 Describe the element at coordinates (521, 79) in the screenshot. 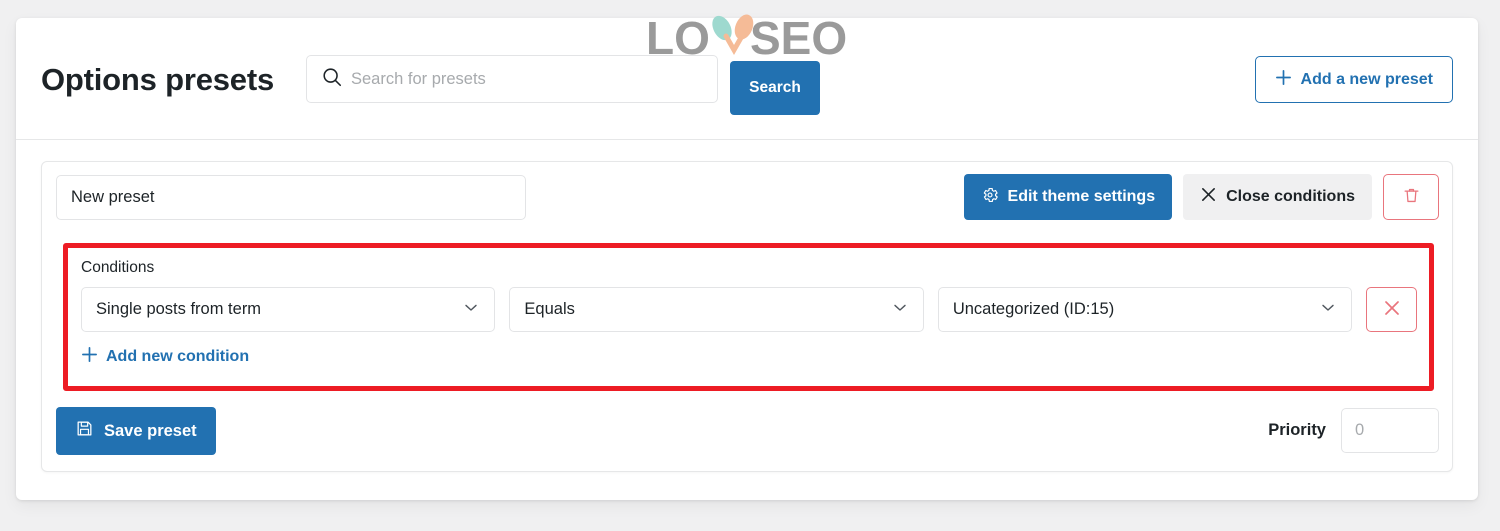

I see `search-input` at that location.